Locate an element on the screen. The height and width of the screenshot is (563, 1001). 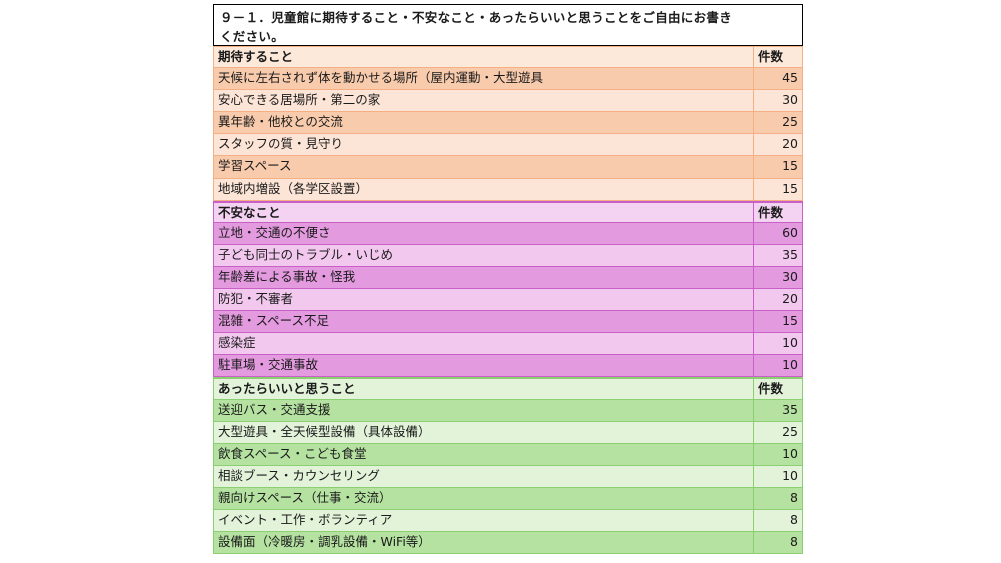
row-label: スタッフの質・見守り is located at coordinates (483, 145).